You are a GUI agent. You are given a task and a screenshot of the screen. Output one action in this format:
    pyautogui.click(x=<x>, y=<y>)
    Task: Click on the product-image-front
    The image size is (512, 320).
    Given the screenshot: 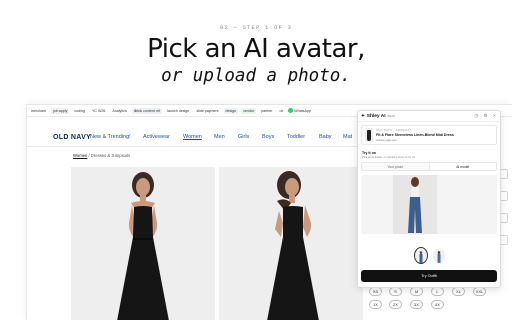 What is the action you would take?
    pyautogui.click(x=143, y=243)
    